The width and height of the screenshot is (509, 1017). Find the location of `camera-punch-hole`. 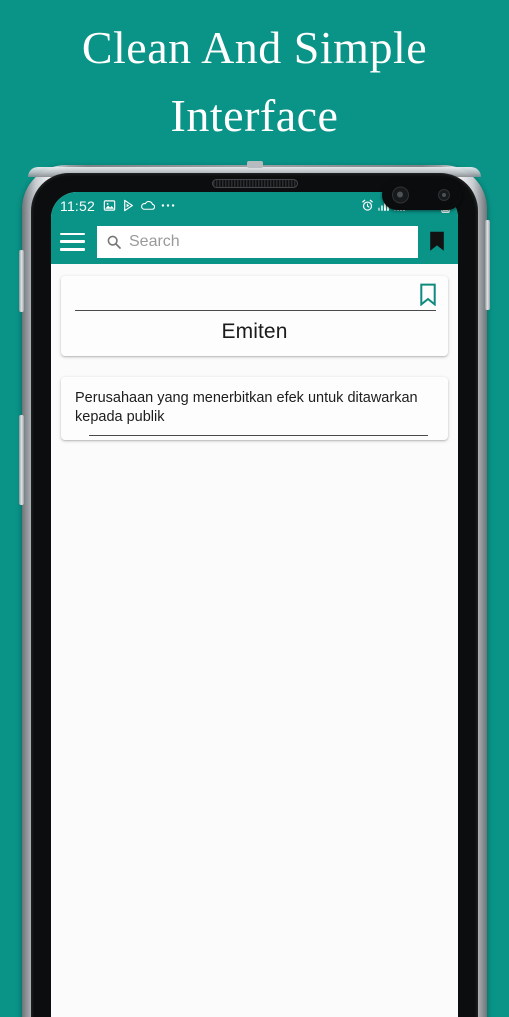

camera-punch-hole is located at coordinates (422, 195).